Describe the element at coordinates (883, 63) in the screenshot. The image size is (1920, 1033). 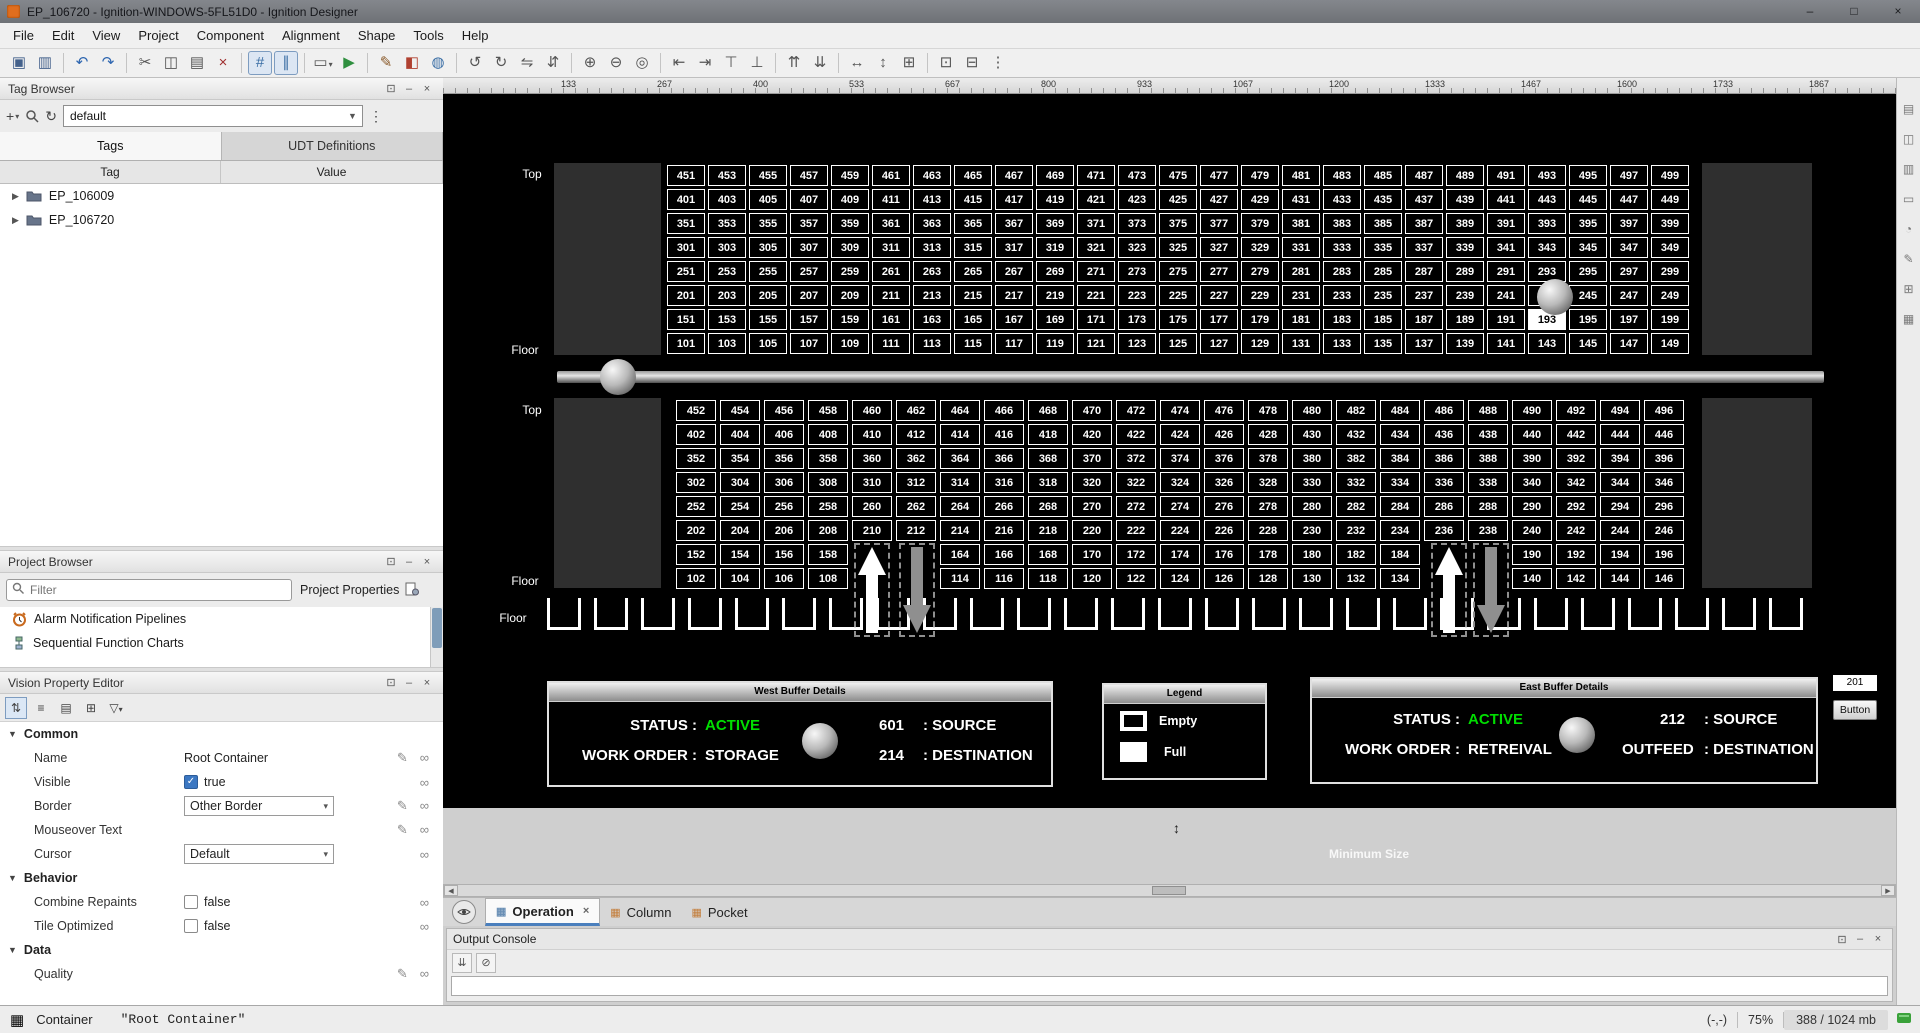
I see `distribute-vertical-icon: ↕` at that location.